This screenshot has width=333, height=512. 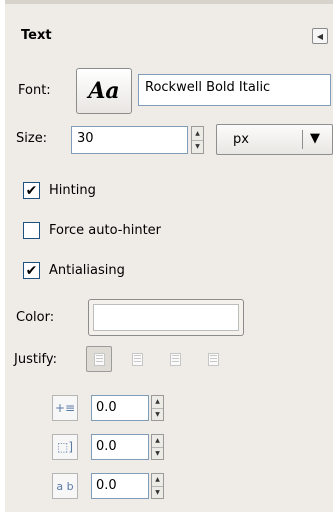 What do you see at coordinates (36, 35) in the screenshot?
I see `panel-title: Text` at bounding box center [36, 35].